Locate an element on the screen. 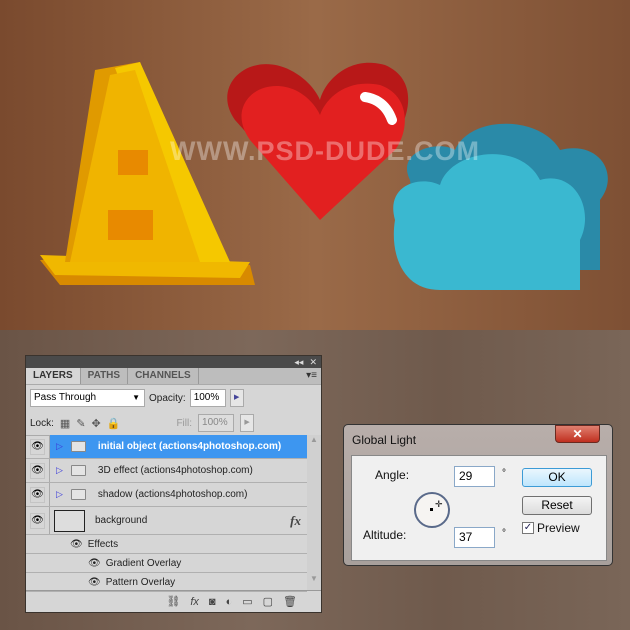  blend-mode-value: Pass Through is located at coordinates (65, 397).